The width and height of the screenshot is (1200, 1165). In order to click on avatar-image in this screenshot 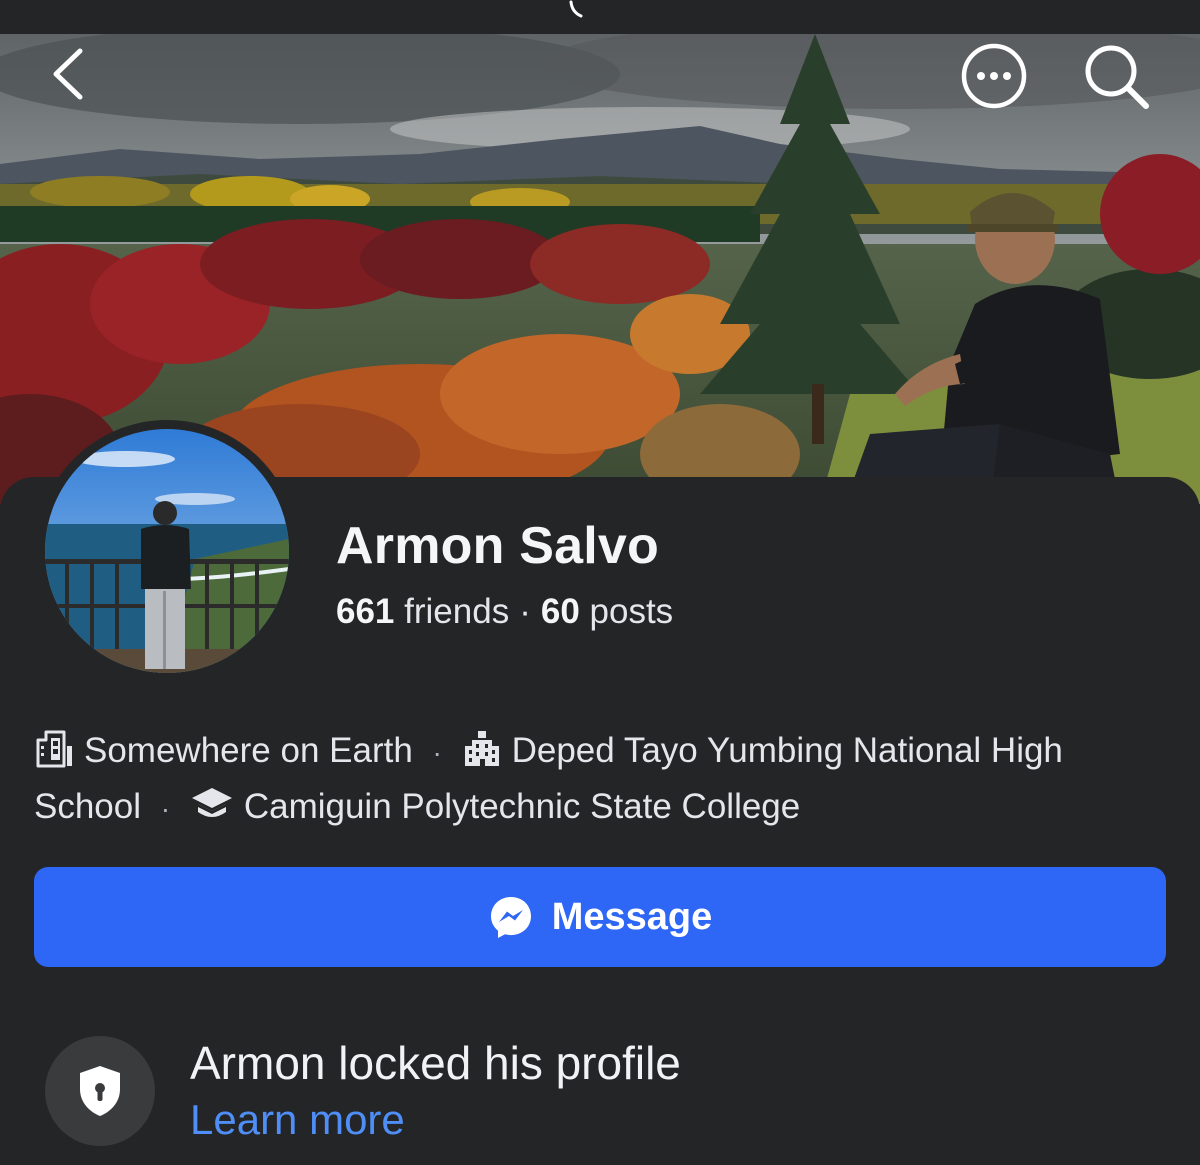, I will do `click(167, 551)`.